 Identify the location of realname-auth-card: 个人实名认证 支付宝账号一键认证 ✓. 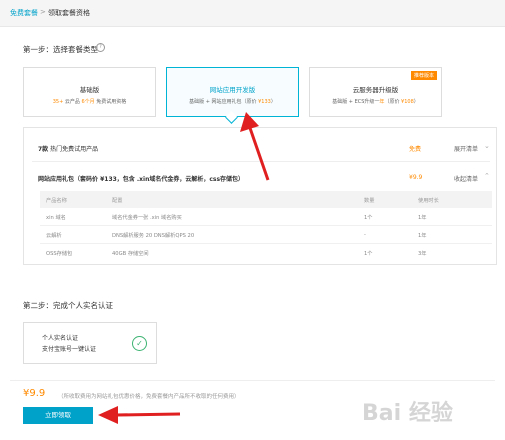
(90, 343).